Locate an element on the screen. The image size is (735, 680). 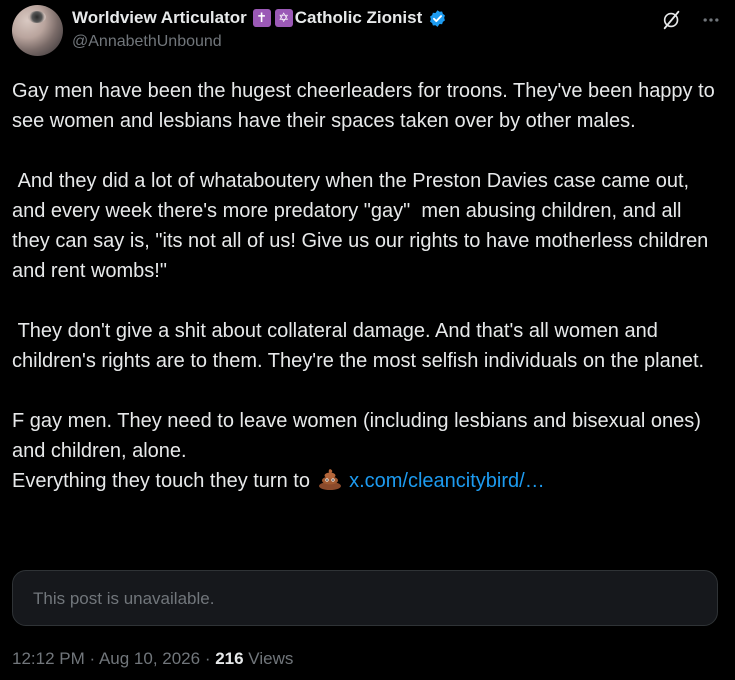
post-date: Aug 10, 2026 is located at coordinates (149, 658).